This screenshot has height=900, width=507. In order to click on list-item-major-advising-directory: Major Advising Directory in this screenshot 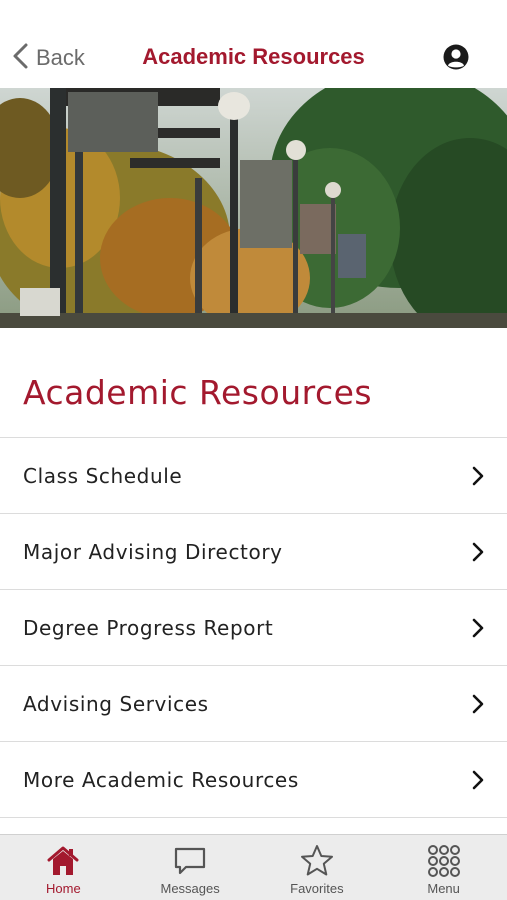, I will do `click(253, 552)`.